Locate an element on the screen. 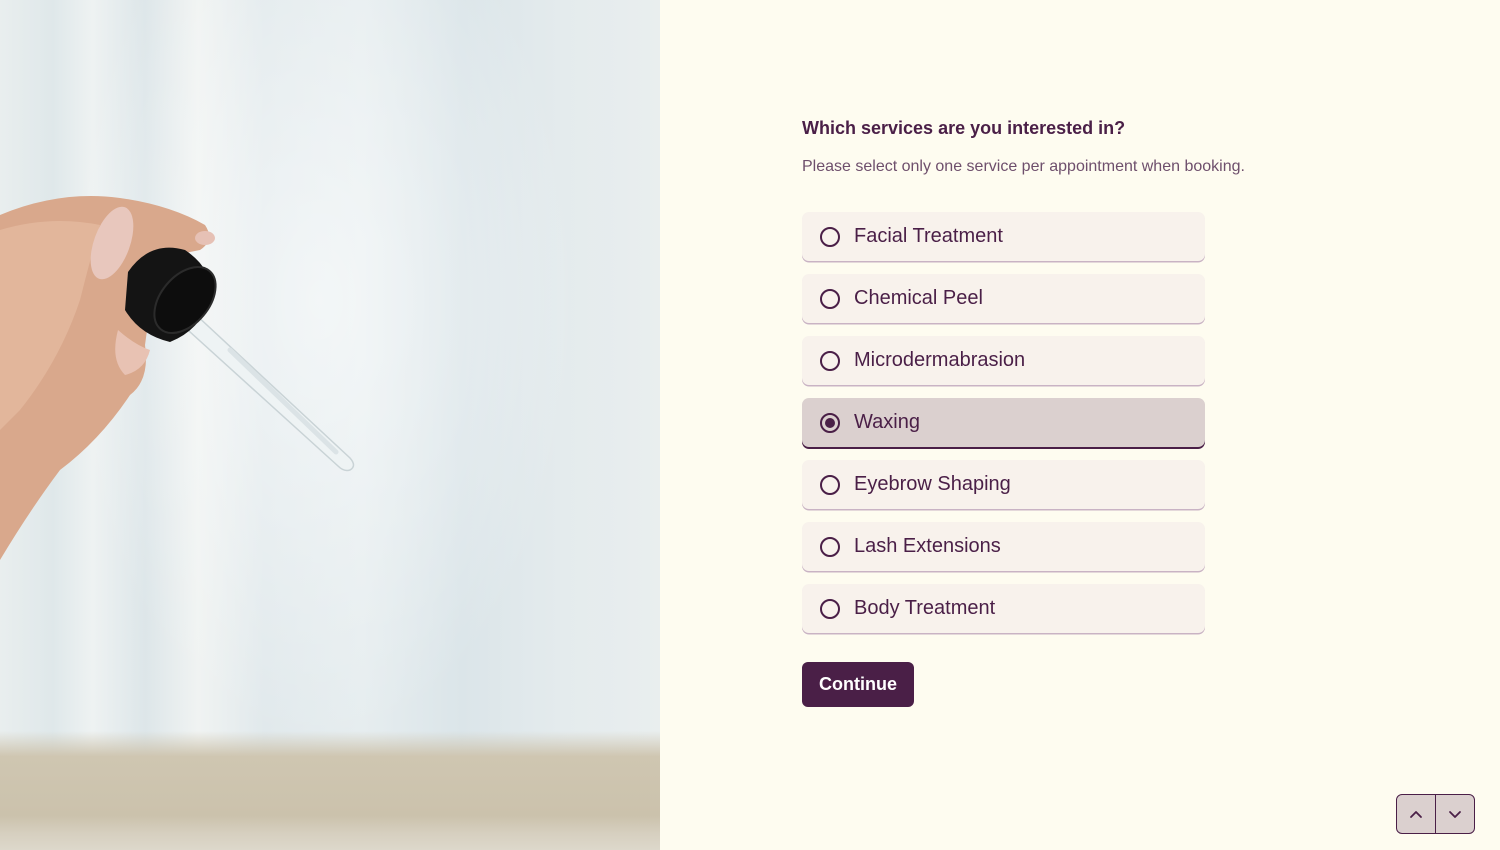 This screenshot has width=1500, height=850. option-label: Lash Extensions is located at coordinates (927, 546).